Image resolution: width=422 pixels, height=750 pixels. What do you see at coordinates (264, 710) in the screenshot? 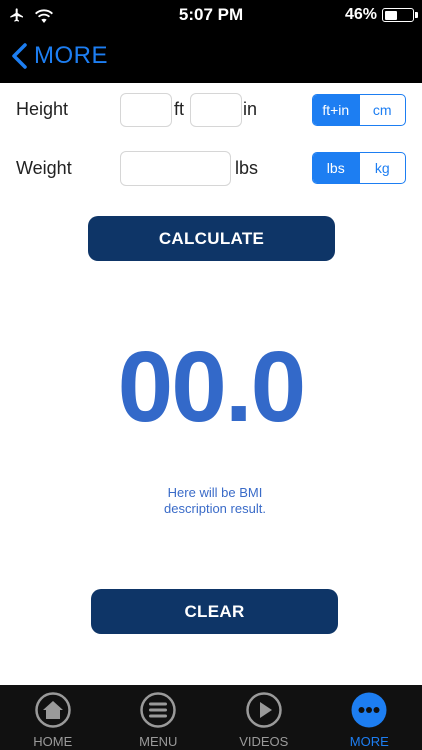
I see `play-icon` at bounding box center [264, 710].